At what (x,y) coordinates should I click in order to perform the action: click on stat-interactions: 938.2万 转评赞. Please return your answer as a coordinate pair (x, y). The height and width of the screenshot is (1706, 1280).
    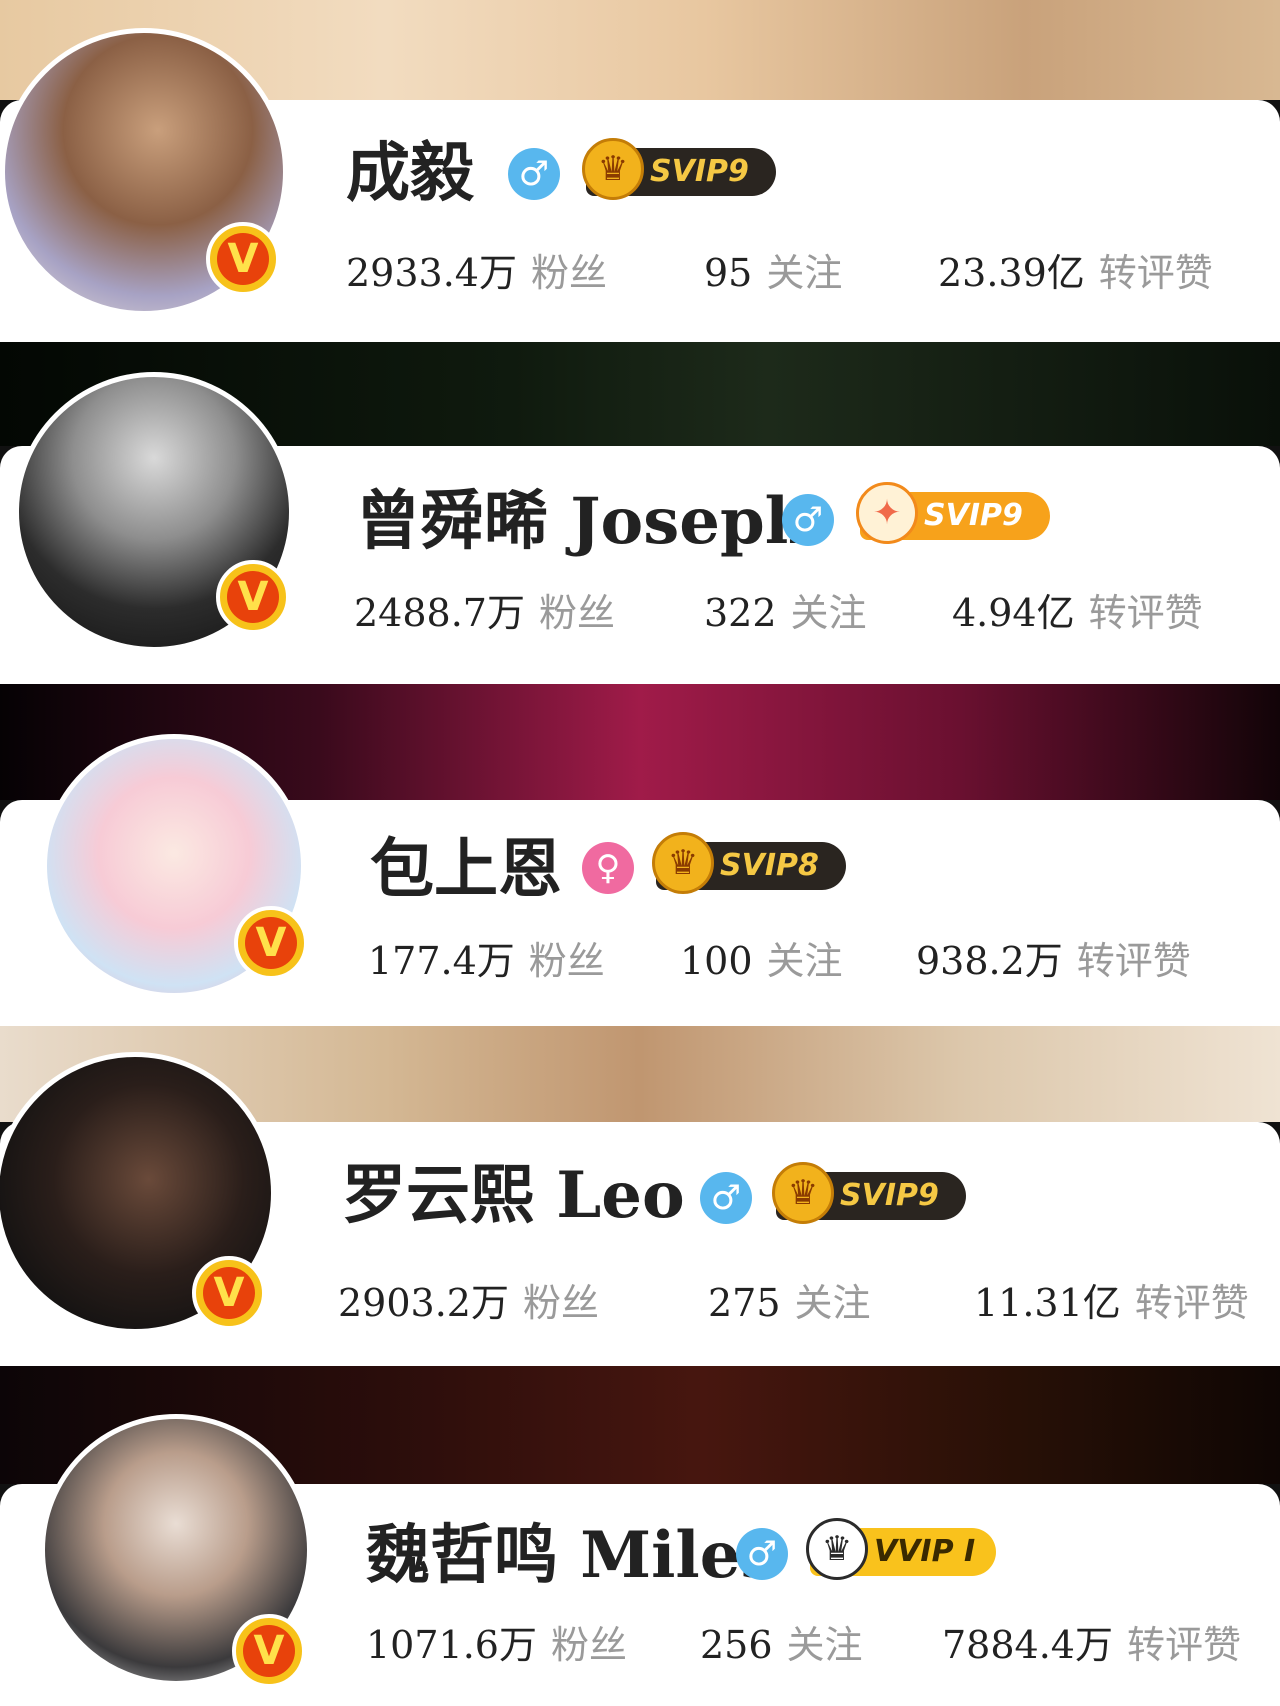
    Looking at the image, I should click on (1053, 957).